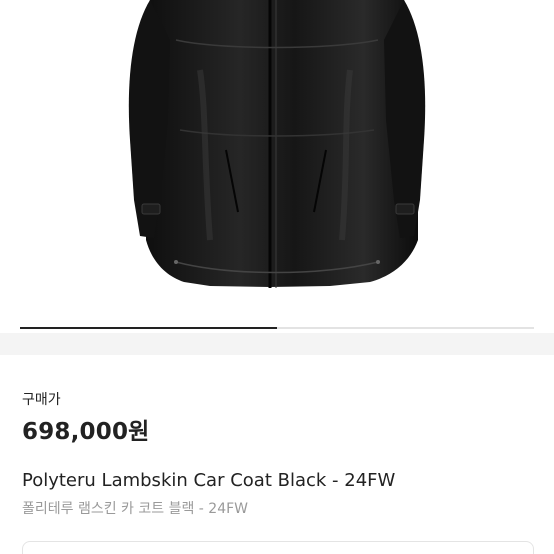 The height and width of the screenshot is (554, 554). What do you see at coordinates (277, 344) in the screenshot?
I see `section-divider` at bounding box center [277, 344].